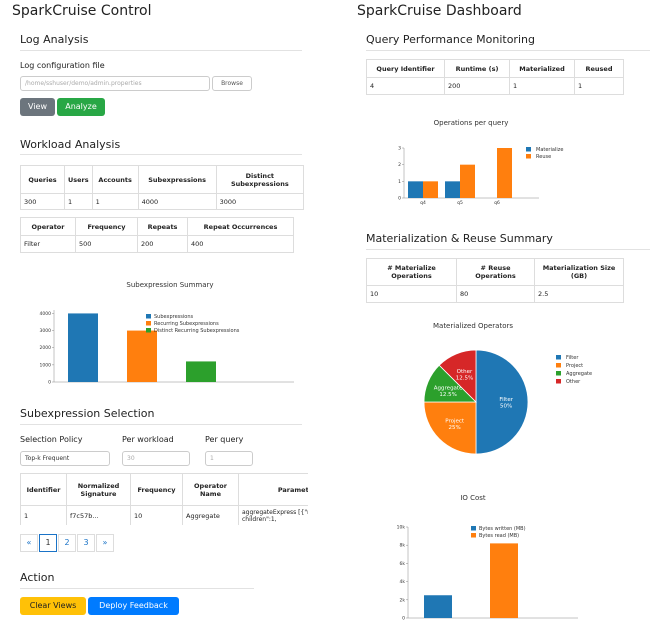 The image size is (655, 620). What do you see at coordinates (439, 11) in the screenshot?
I see `dashboard-title: SparkCruise Dashboard` at bounding box center [439, 11].